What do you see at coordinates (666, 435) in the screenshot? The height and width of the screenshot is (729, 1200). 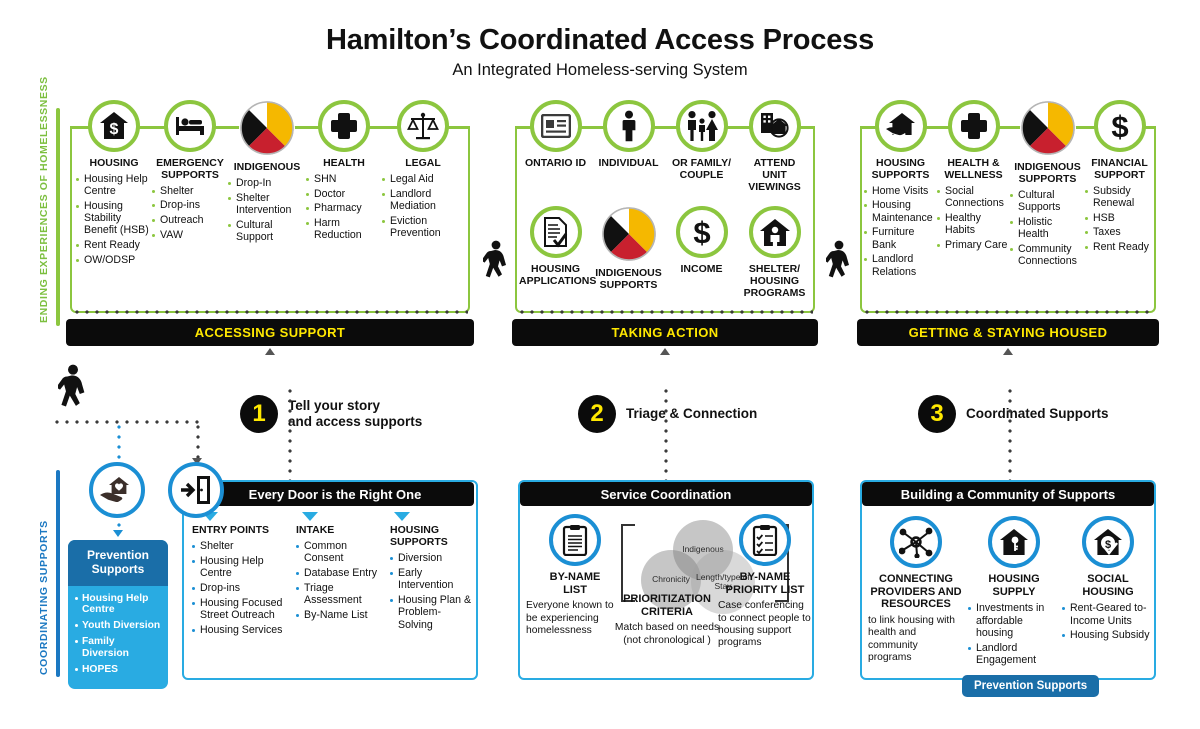 I see `step-2-connector` at bounding box center [666, 435].